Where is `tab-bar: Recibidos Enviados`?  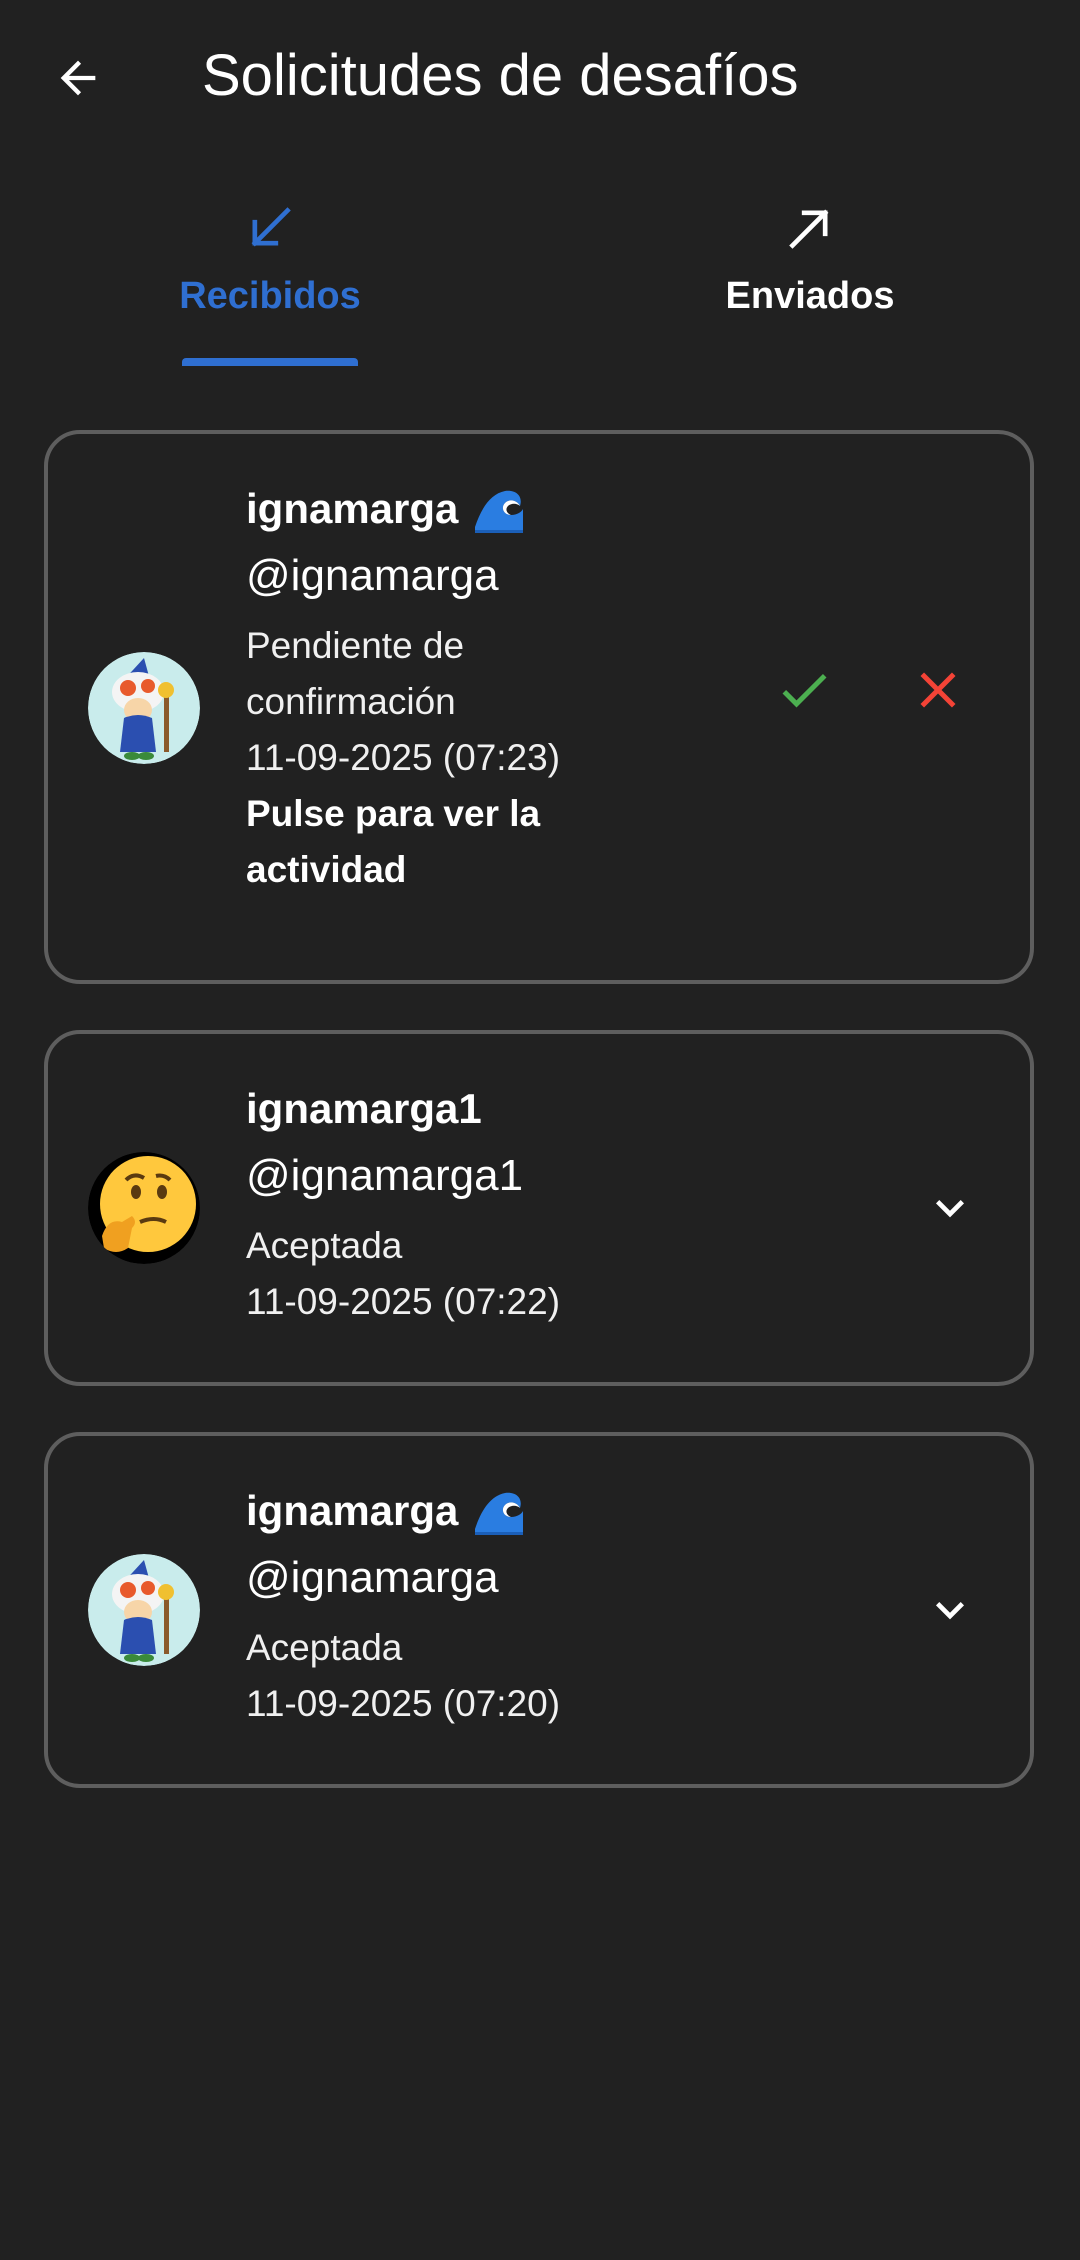
tab-bar: Recibidos Enviados is located at coordinates (540, 273).